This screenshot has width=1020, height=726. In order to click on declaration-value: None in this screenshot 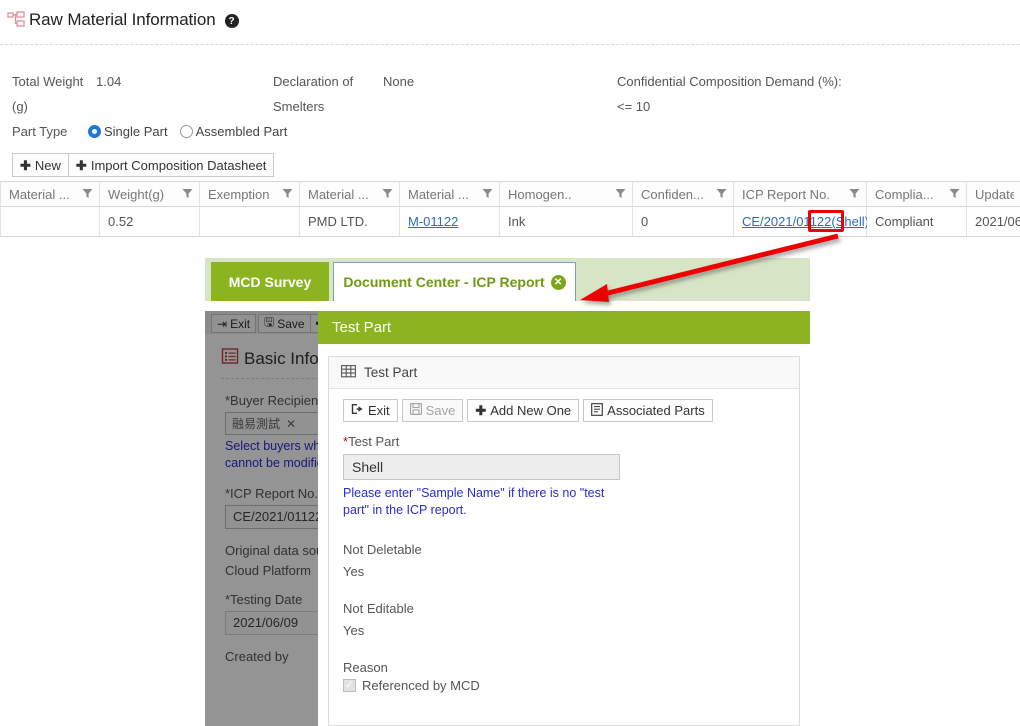, I will do `click(399, 81)`.